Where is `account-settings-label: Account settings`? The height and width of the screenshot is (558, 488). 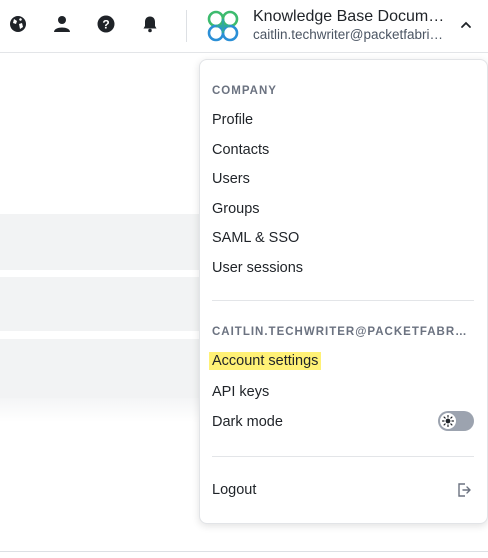 account-settings-label: Account settings is located at coordinates (265, 361).